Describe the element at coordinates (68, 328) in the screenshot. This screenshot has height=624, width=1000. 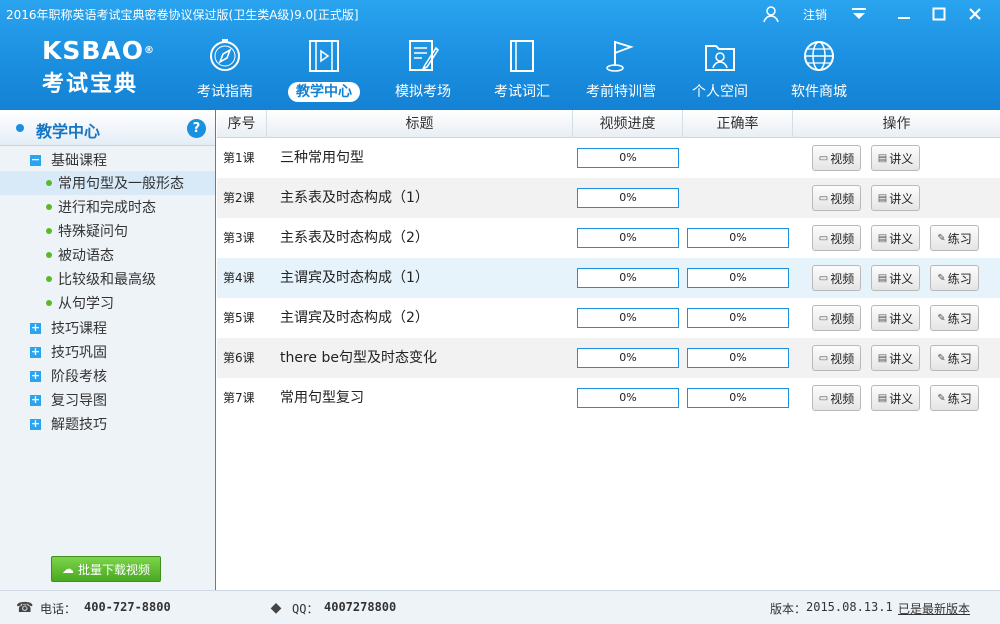
I see `tree-category: + 技巧课程` at that location.